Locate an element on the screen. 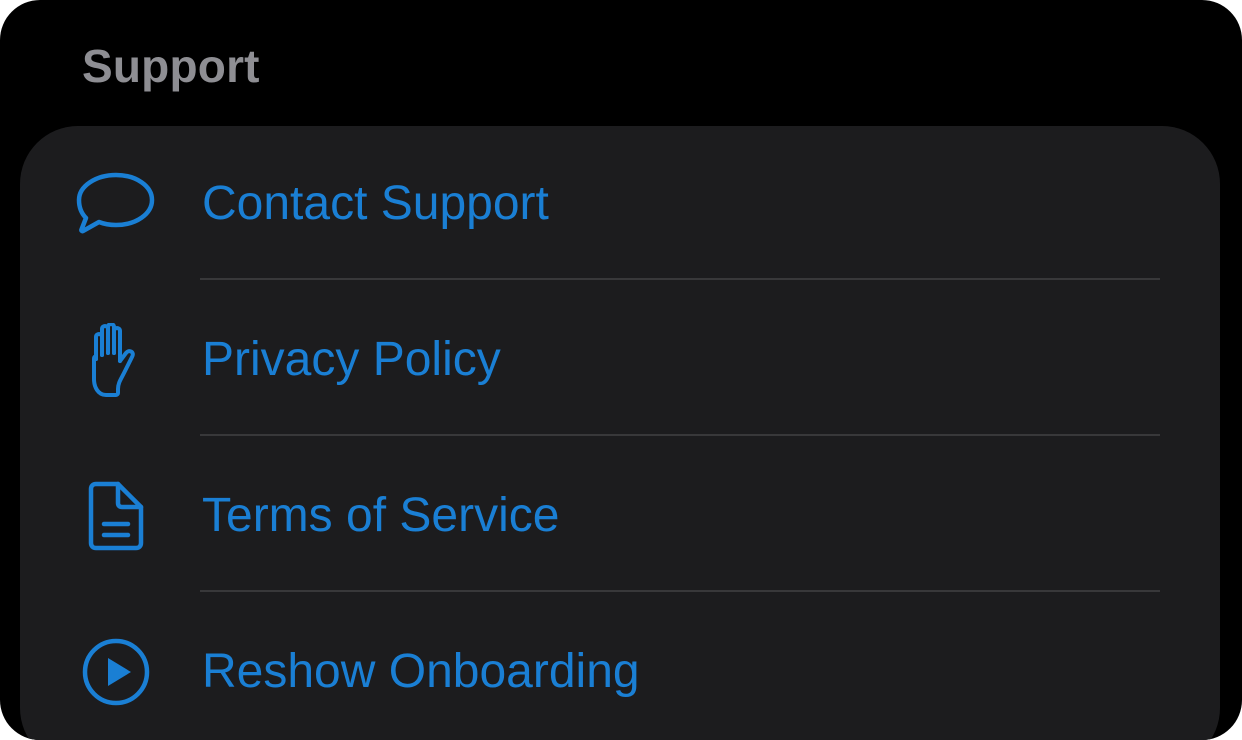 This screenshot has width=1242, height=740. document-icon is located at coordinates (116, 516).